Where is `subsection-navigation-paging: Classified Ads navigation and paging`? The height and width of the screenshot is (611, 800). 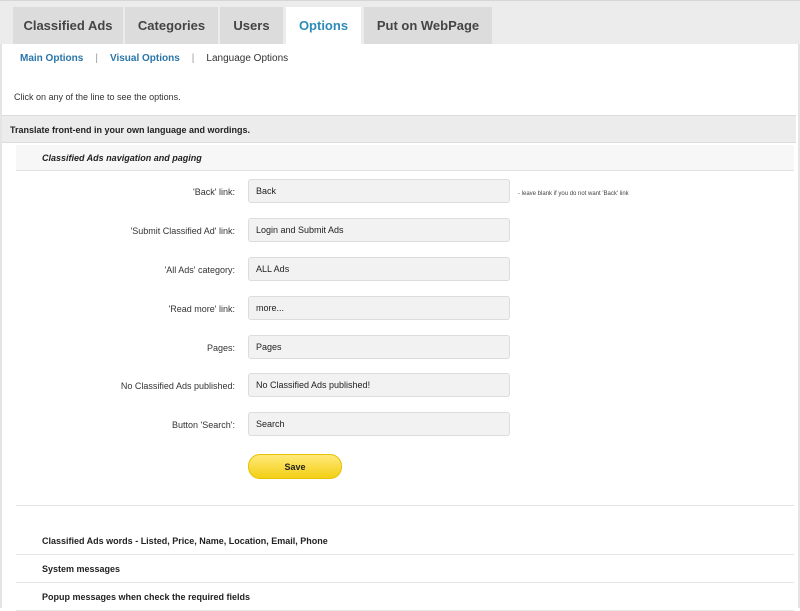
subsection-navigation-paging: Classified Ads navigation and paging is located at coordinates (405, 158).